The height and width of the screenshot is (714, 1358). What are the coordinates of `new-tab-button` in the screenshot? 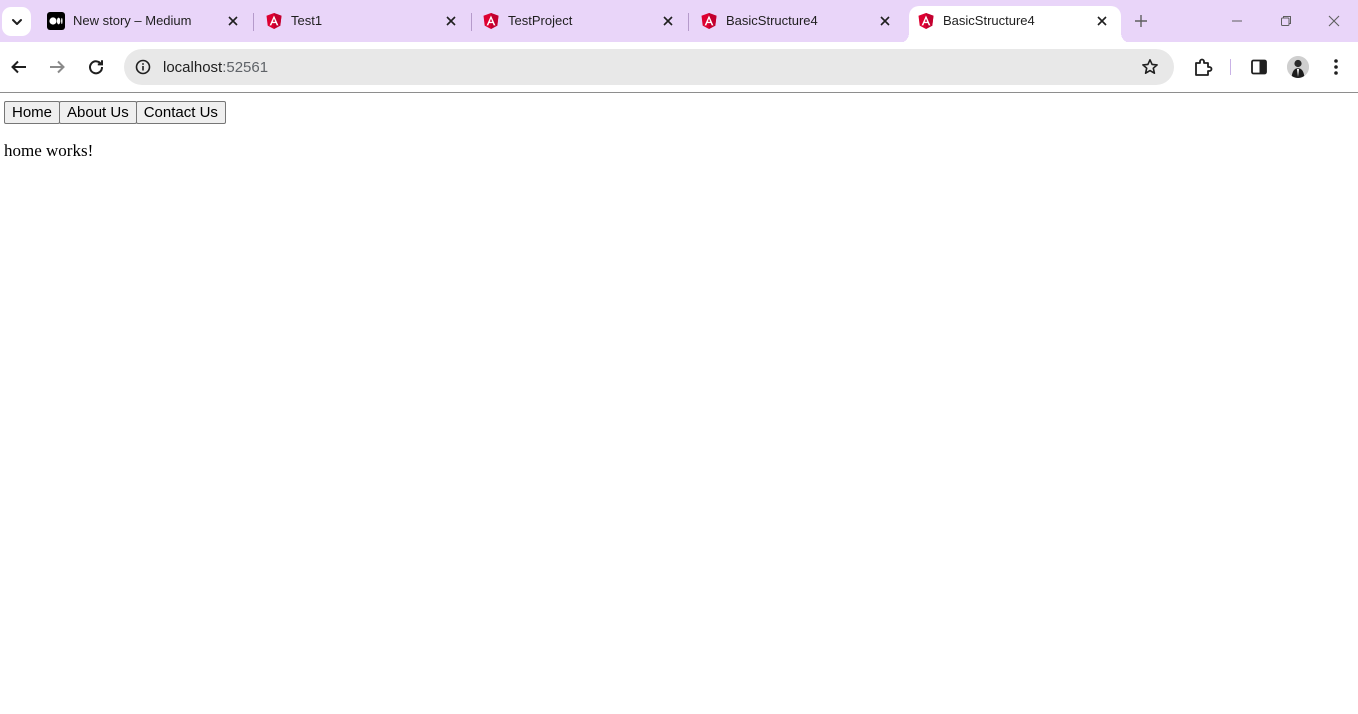 It's located at (1141, 21).